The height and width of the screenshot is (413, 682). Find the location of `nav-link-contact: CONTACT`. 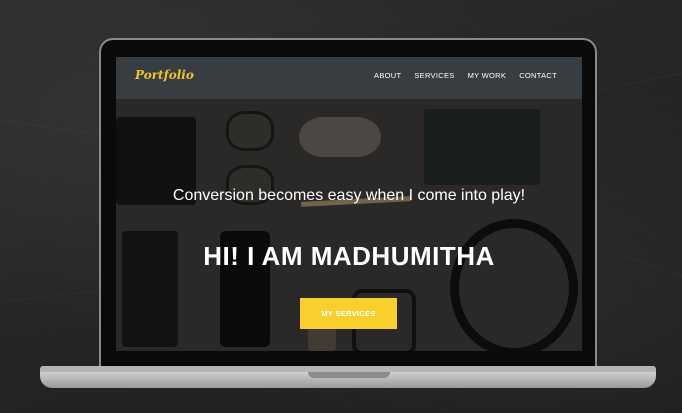

nav-link-contact: CONTACT is located at coordinates (538, 75).